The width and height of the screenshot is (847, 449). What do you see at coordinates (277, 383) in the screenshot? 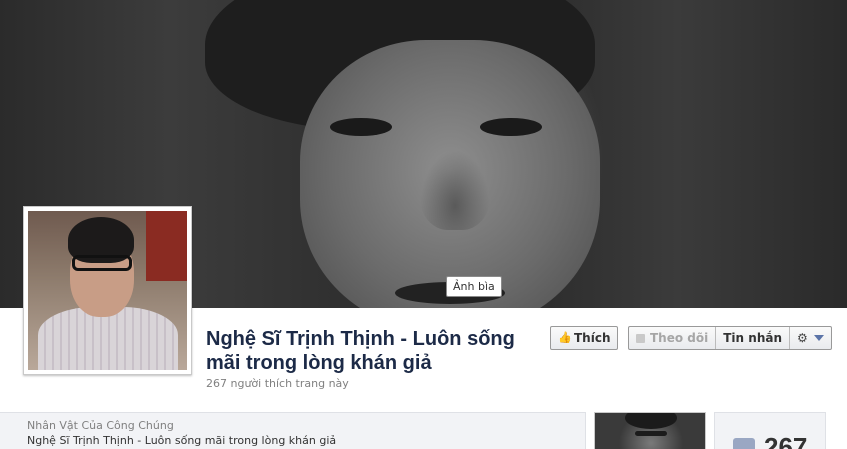
I see `page-likes-summary: 267 người thích trang này` at bounding box center [277, 383].